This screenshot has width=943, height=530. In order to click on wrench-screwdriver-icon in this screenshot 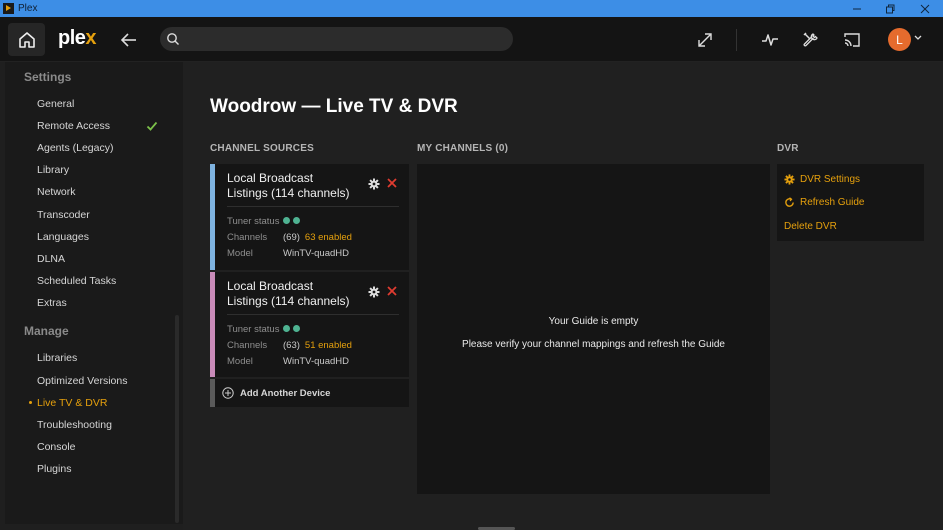, I will do `click(810, 39)`.